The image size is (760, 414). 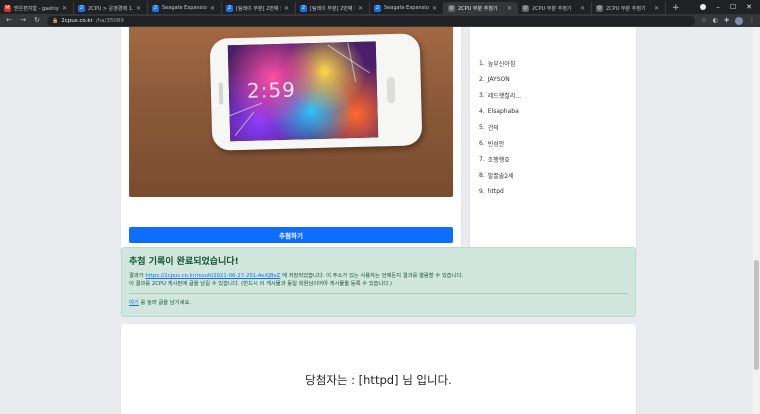 What do you see at coordinates (756, 315) in the screenshot?
I see `scrollbar-thumb` at bounding box center [756, 315].